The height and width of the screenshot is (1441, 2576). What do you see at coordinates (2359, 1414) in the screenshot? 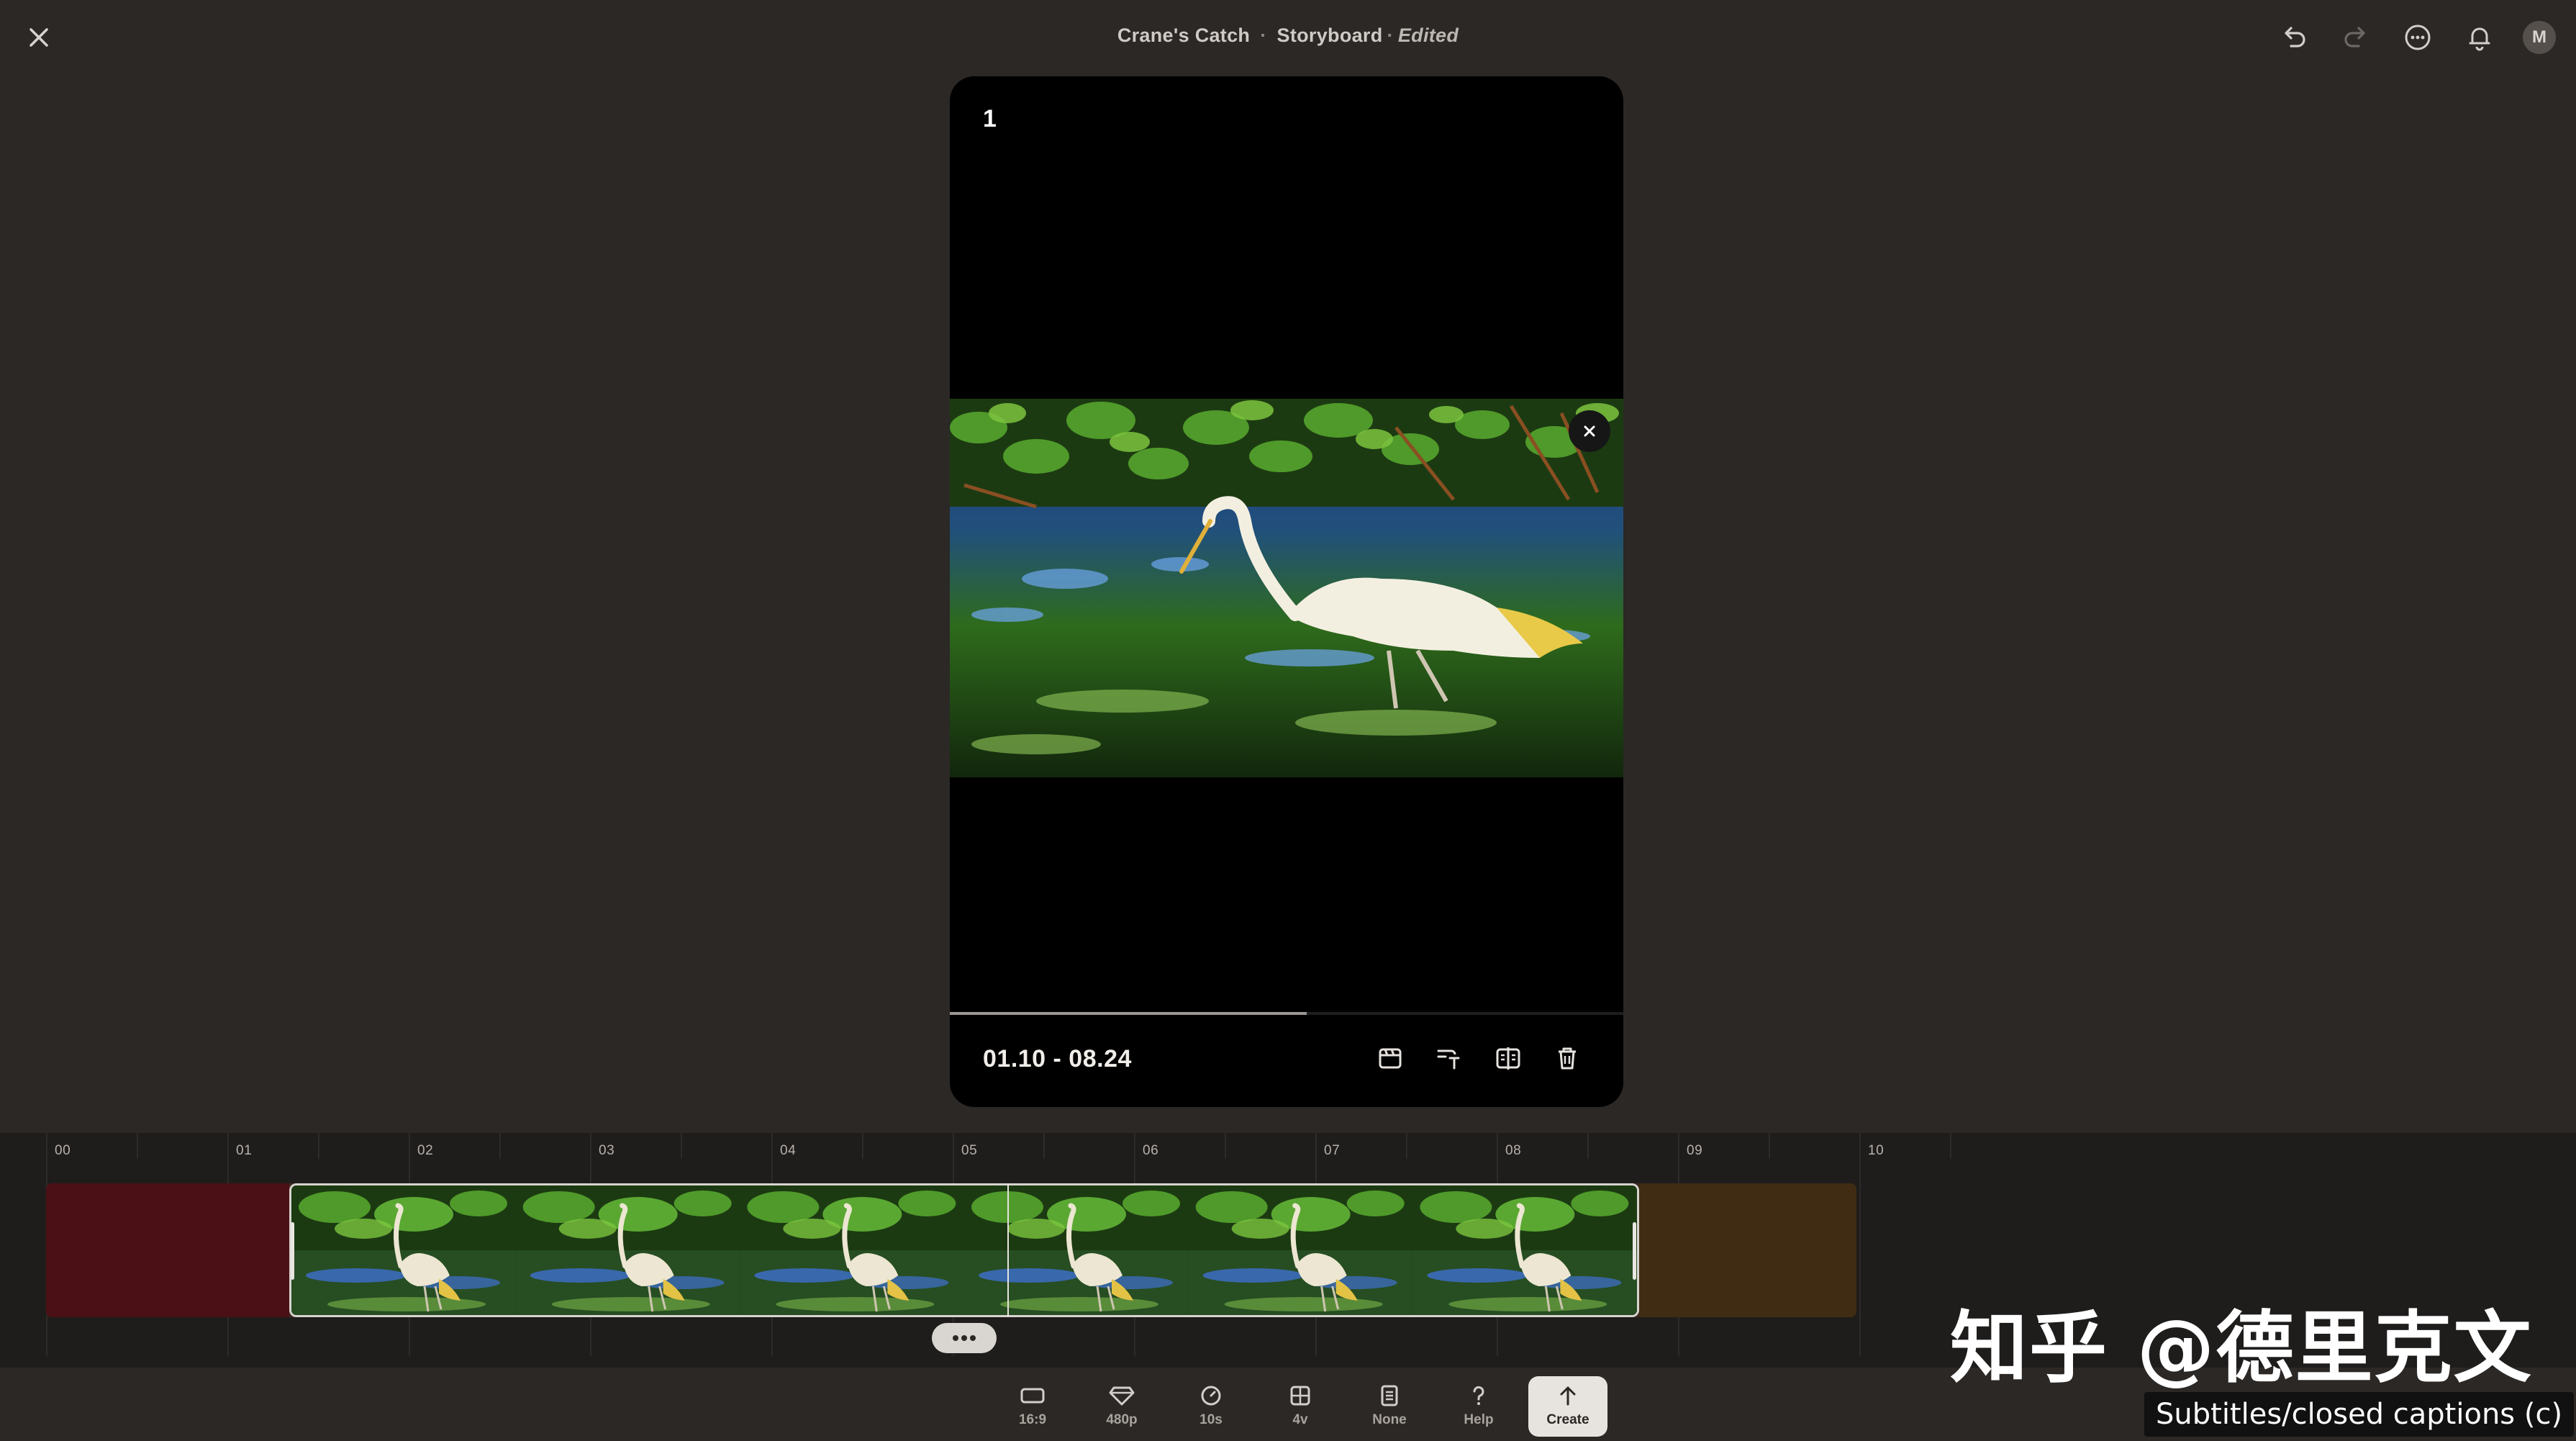
I see `captions-tooltip: Subtitles/closed captions (c)` at bounding box center [2359, 1414].